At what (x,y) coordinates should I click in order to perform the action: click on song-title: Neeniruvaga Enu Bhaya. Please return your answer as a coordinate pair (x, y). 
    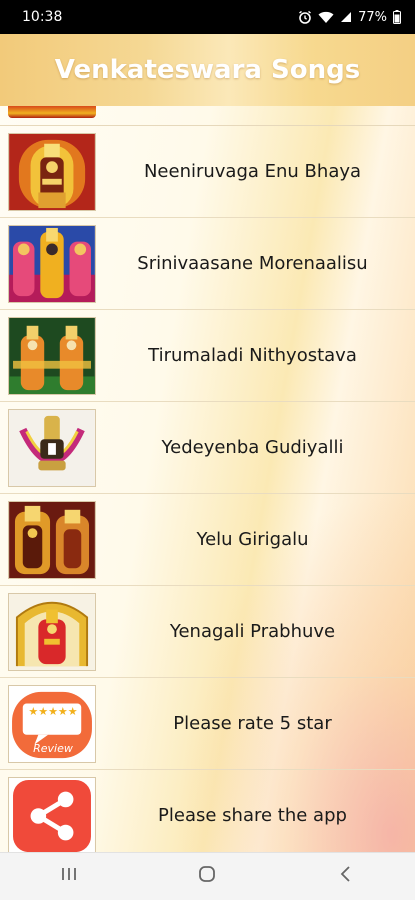
    Looking at the image, I should click on (252, 171).